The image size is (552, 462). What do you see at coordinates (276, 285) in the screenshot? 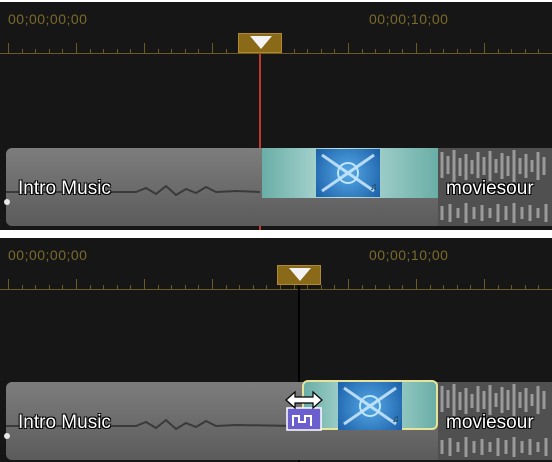
I see `time-ruler` at bounding box center [276, 285].